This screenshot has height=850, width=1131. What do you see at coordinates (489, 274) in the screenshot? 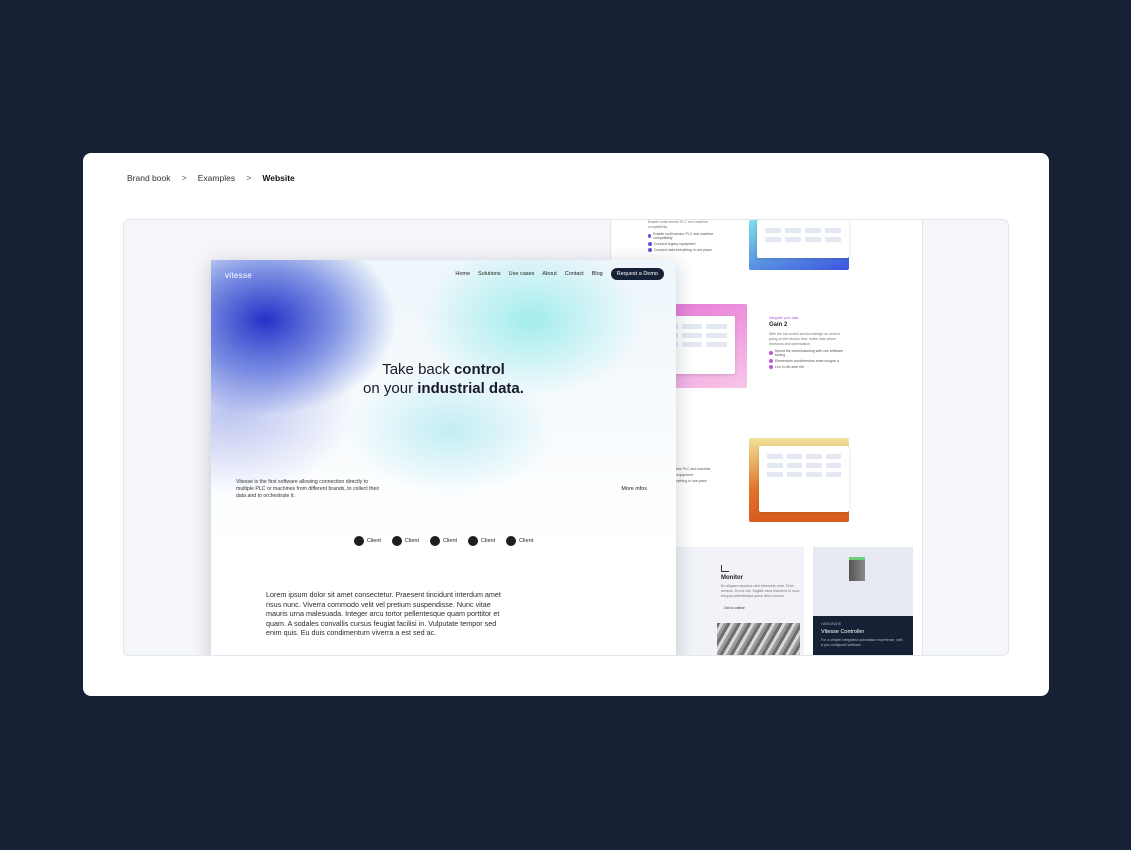
I see `nav-solutions: Solutions` at bounding box center [489, 274].